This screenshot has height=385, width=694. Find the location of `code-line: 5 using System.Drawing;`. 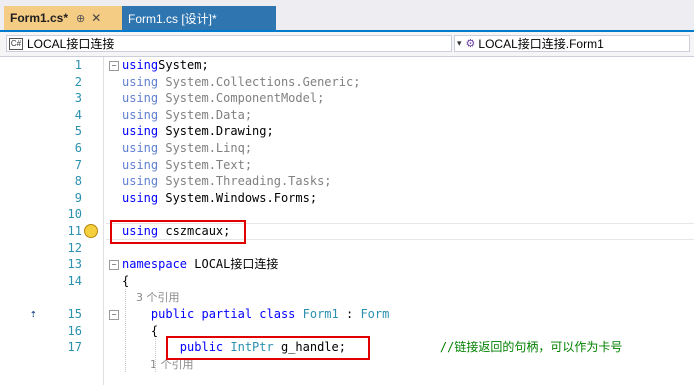

code-line: 5 using System.Drawing; is located at coordinates (347, 131).